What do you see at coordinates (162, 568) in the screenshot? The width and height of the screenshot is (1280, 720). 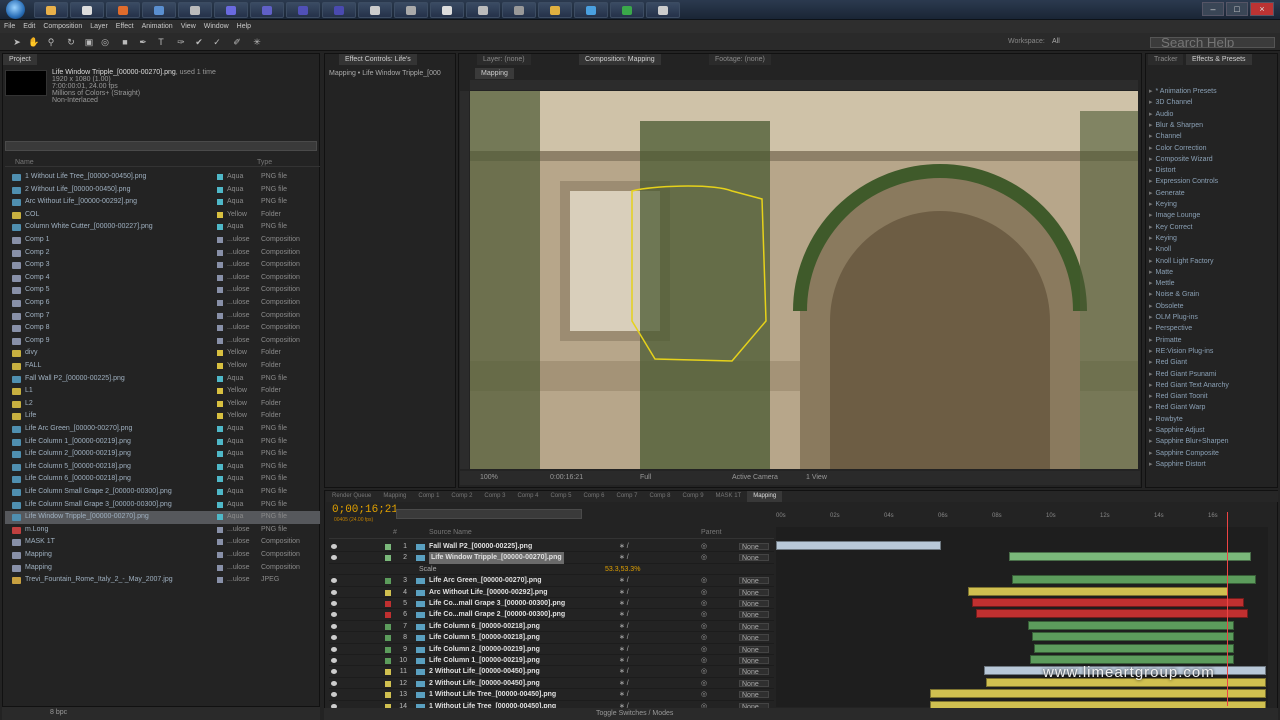 I see `project-item: Mapping ...ulose Composition` at bounding box center [162, 568].